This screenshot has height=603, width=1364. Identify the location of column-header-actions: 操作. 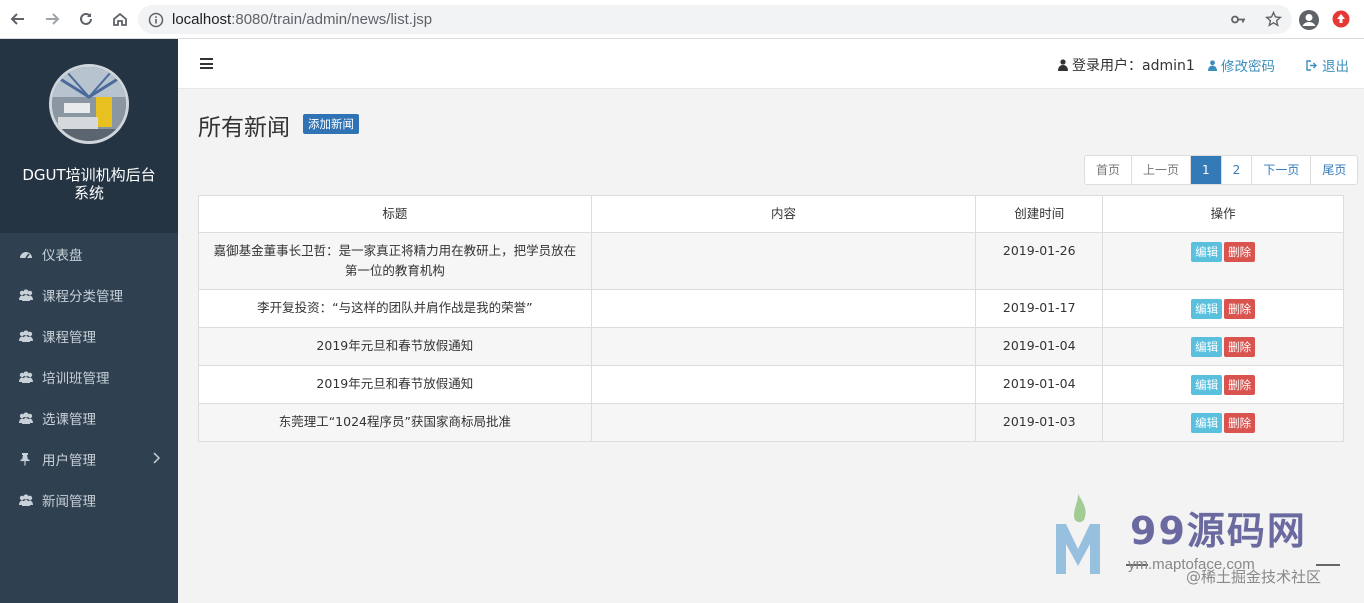
(1223, 214).